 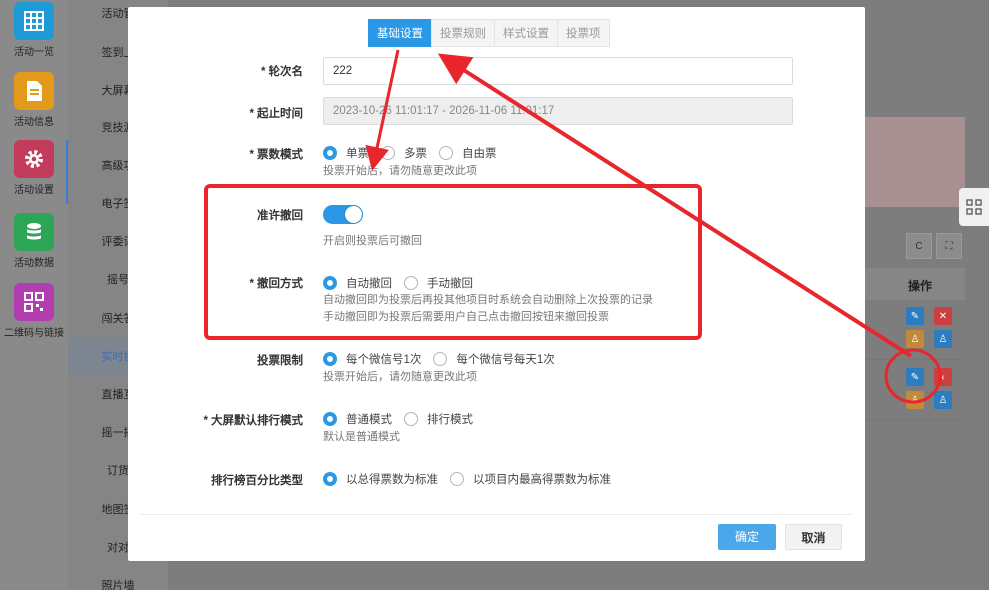 I want to click on radio-label: 自由票, so click(x=479, y=154).